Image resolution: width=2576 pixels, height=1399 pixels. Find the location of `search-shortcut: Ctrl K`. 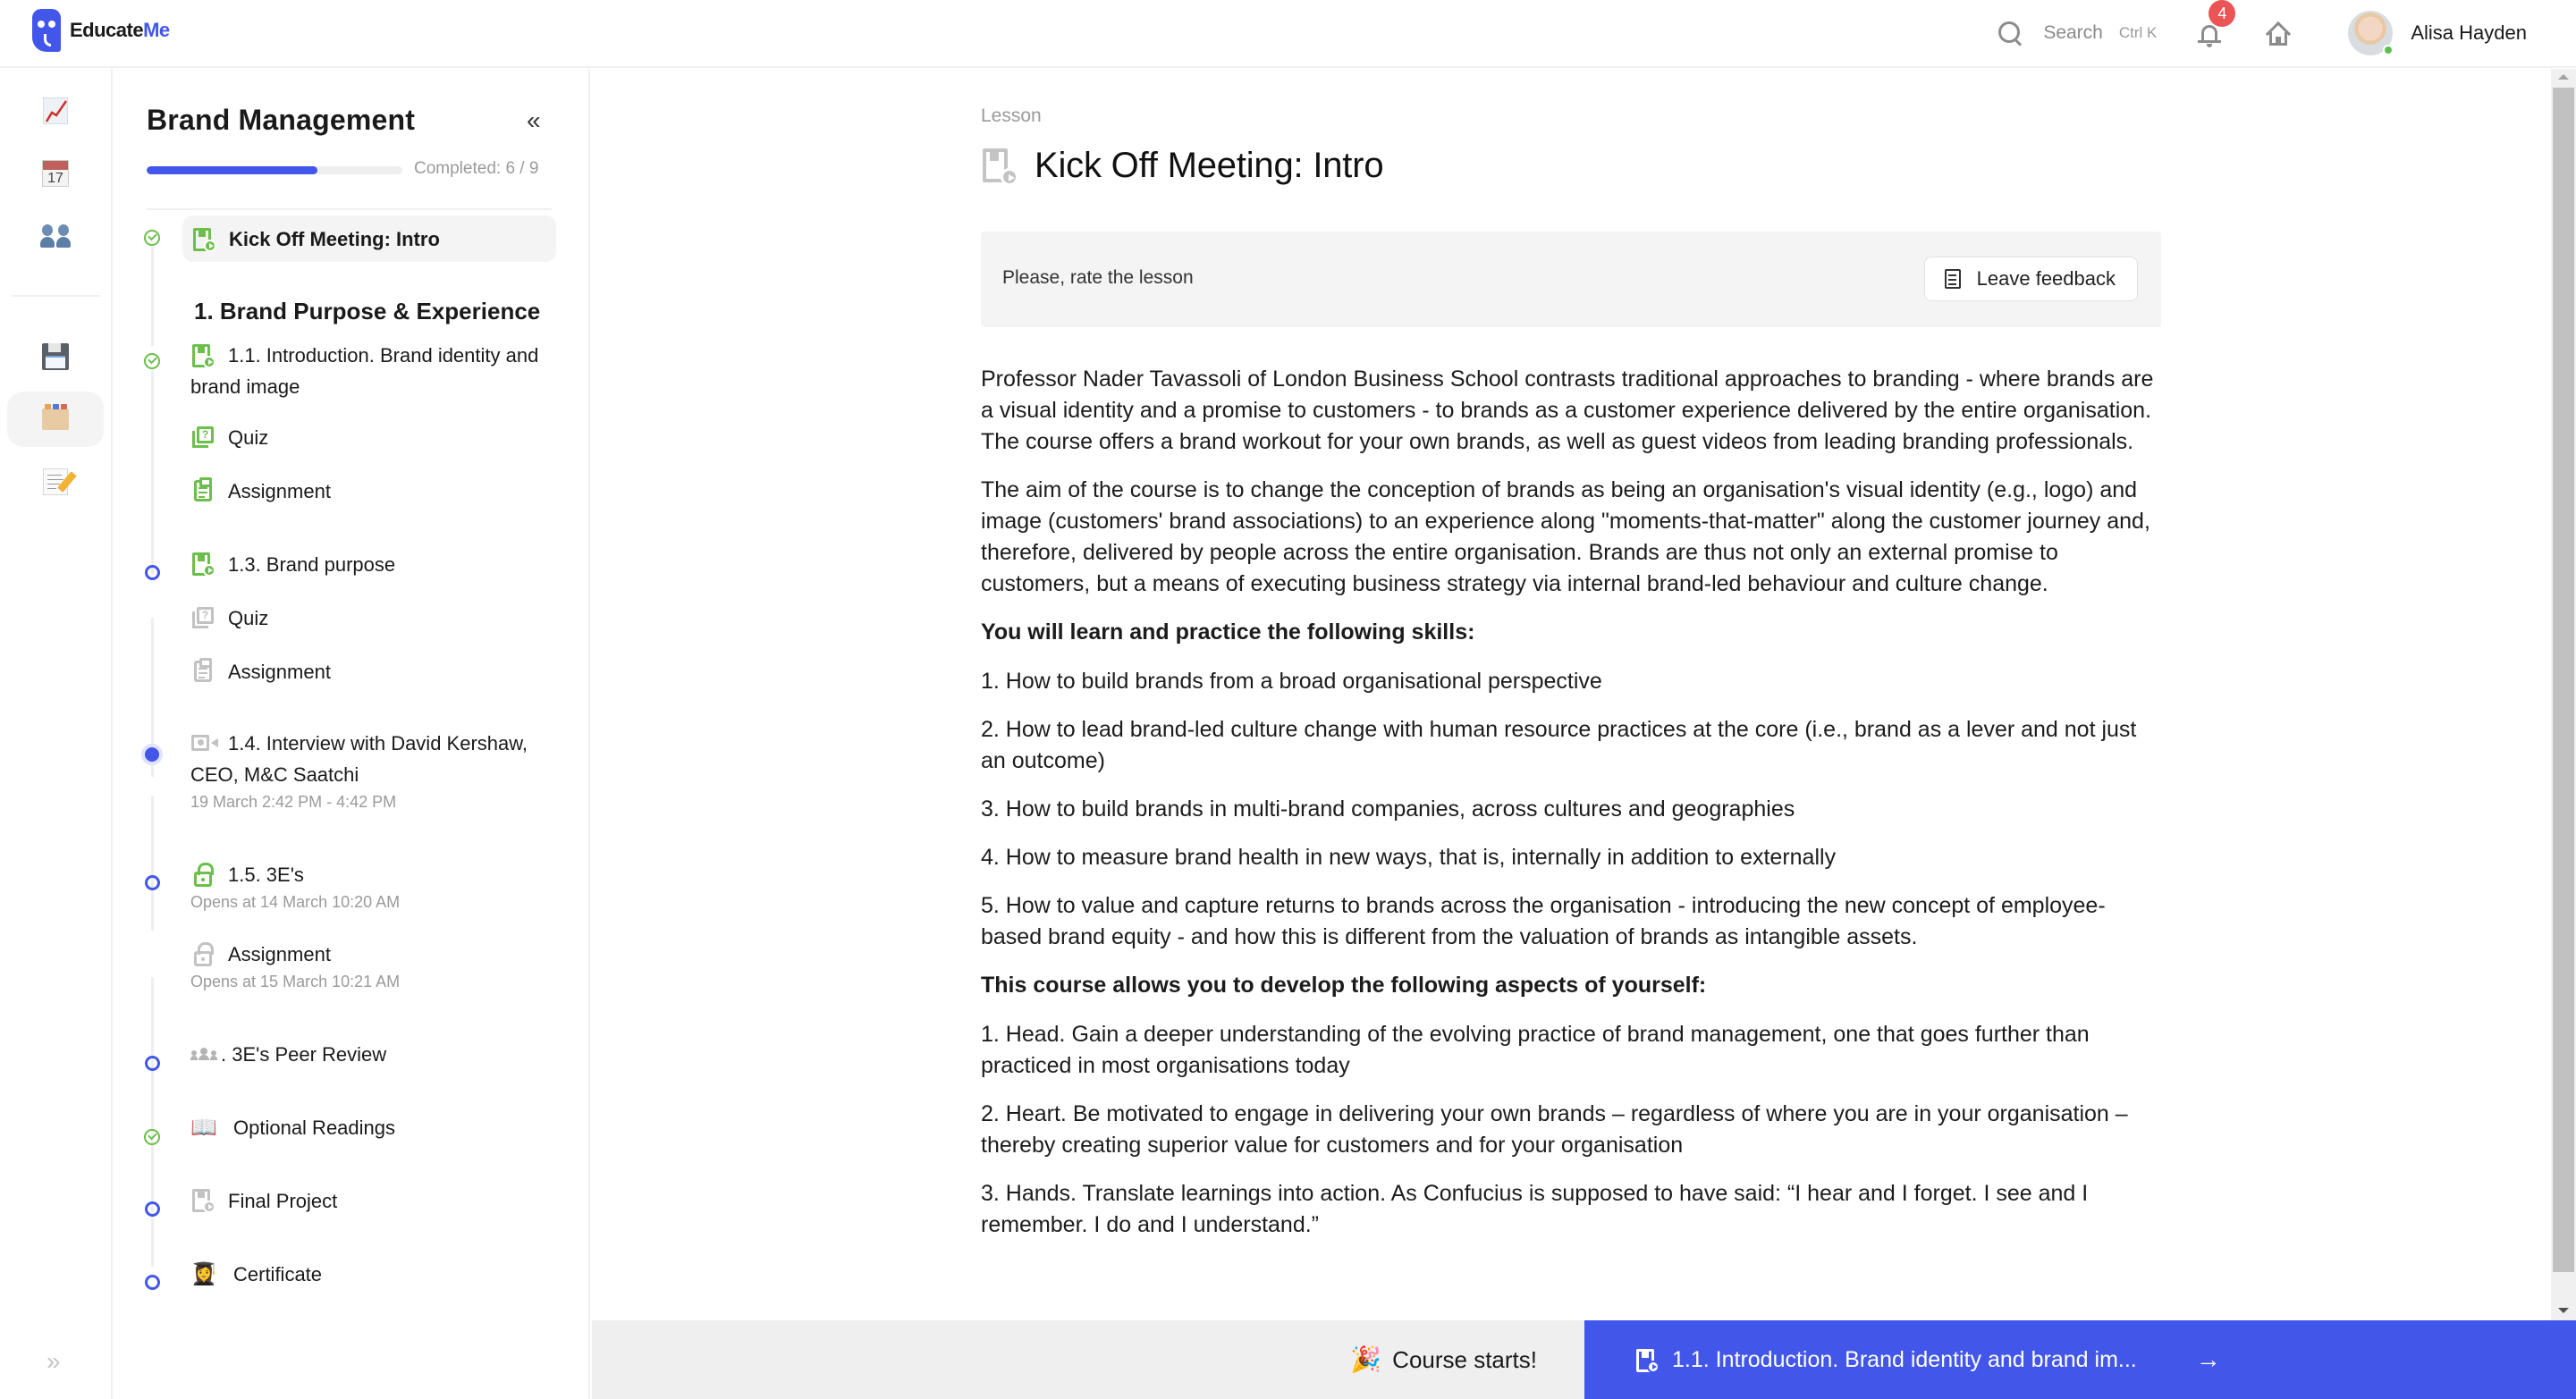

search-shortcut: Ctrl K is located at coordinates (2138, 32).